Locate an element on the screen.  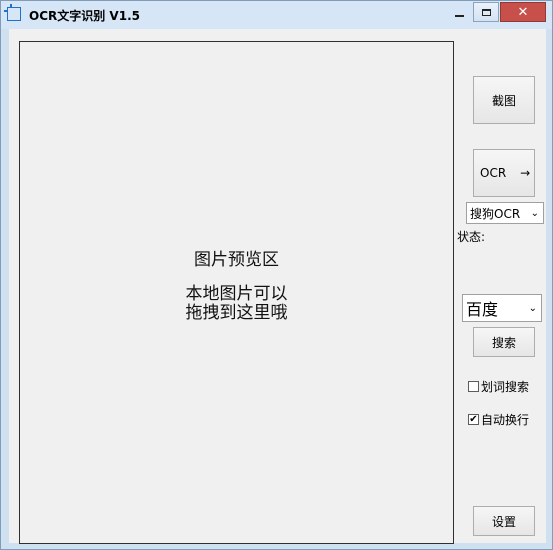
minimize-icon is located at coordinates (459, 16).